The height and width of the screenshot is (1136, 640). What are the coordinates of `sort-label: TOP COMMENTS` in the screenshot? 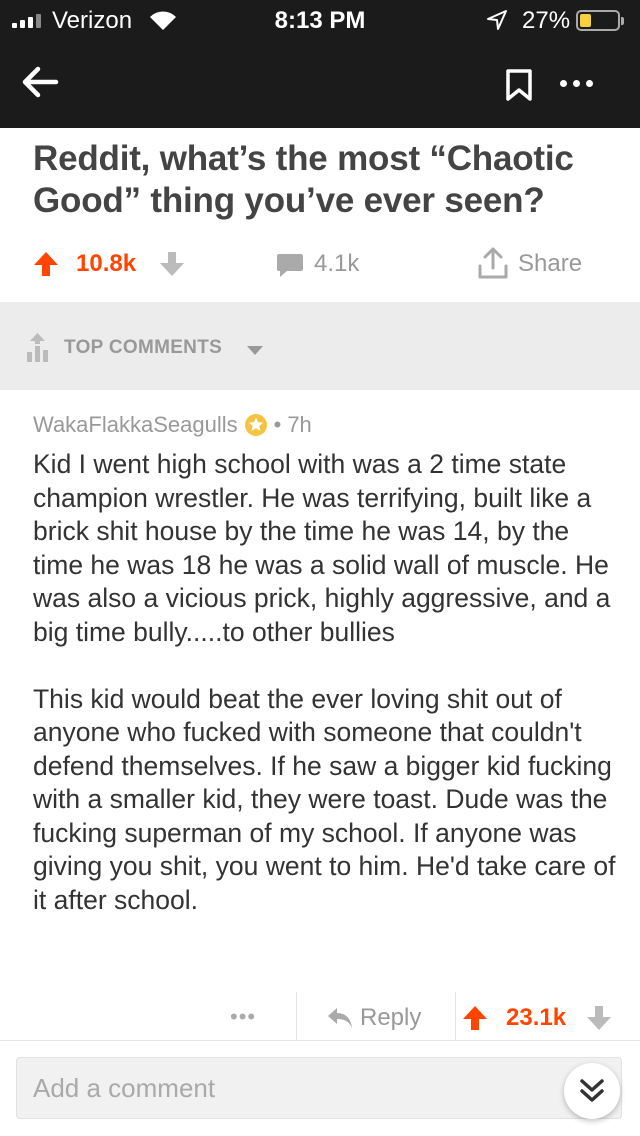 It's located at (143, 348).